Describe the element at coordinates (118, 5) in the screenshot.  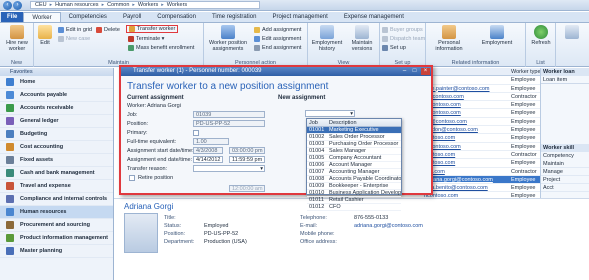
I see `breadcrumb-item: Common` at that location.